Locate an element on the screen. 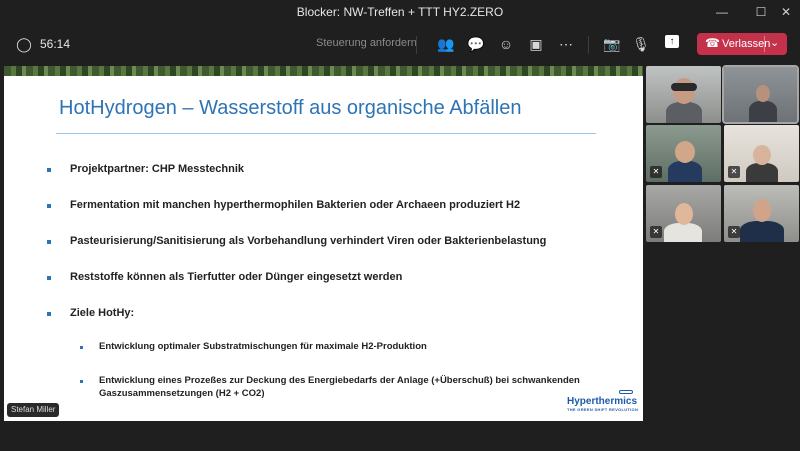  phone-icon: ☎ is located at coordinates (712, 43).